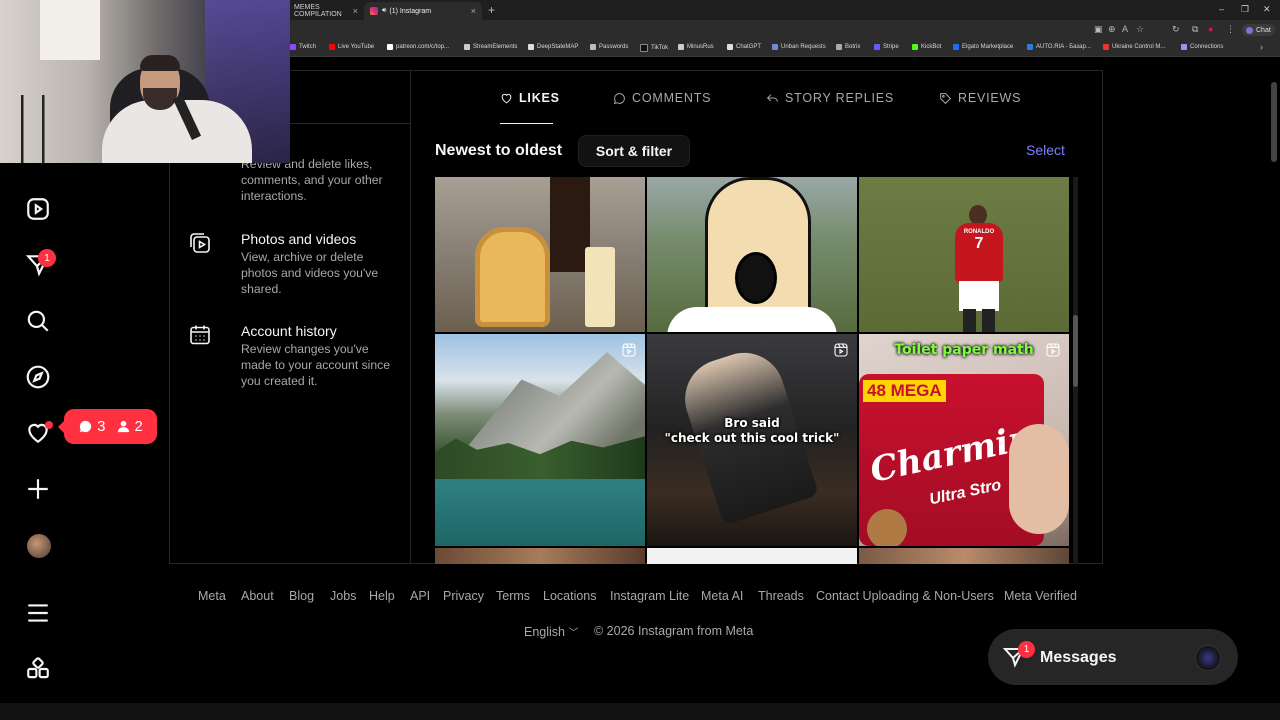  I want to click on grid-post-bread, so click(540, 254).